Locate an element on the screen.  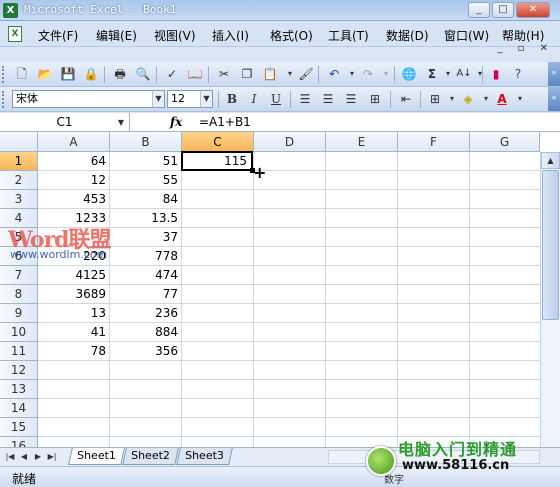
cell-a1: 64 is located at coordinates (74, 161).